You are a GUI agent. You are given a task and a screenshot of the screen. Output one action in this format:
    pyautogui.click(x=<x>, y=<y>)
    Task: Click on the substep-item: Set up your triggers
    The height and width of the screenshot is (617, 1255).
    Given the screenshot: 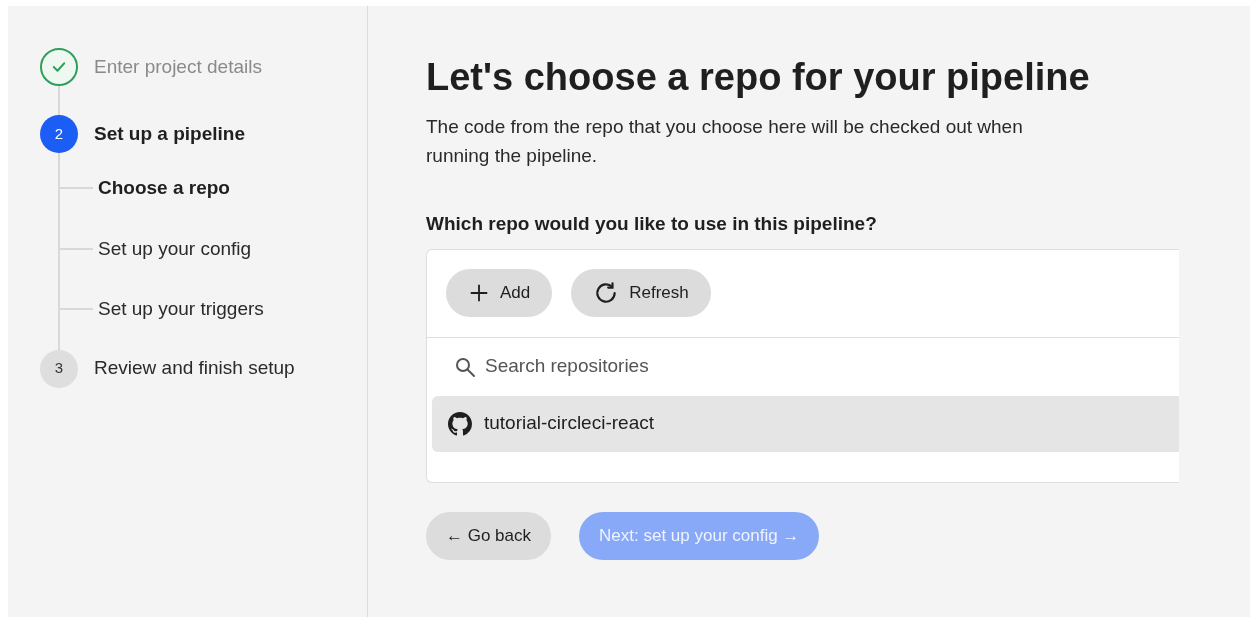 What is the action you would take?
    pyautogui.click(x=181, y=309)
    